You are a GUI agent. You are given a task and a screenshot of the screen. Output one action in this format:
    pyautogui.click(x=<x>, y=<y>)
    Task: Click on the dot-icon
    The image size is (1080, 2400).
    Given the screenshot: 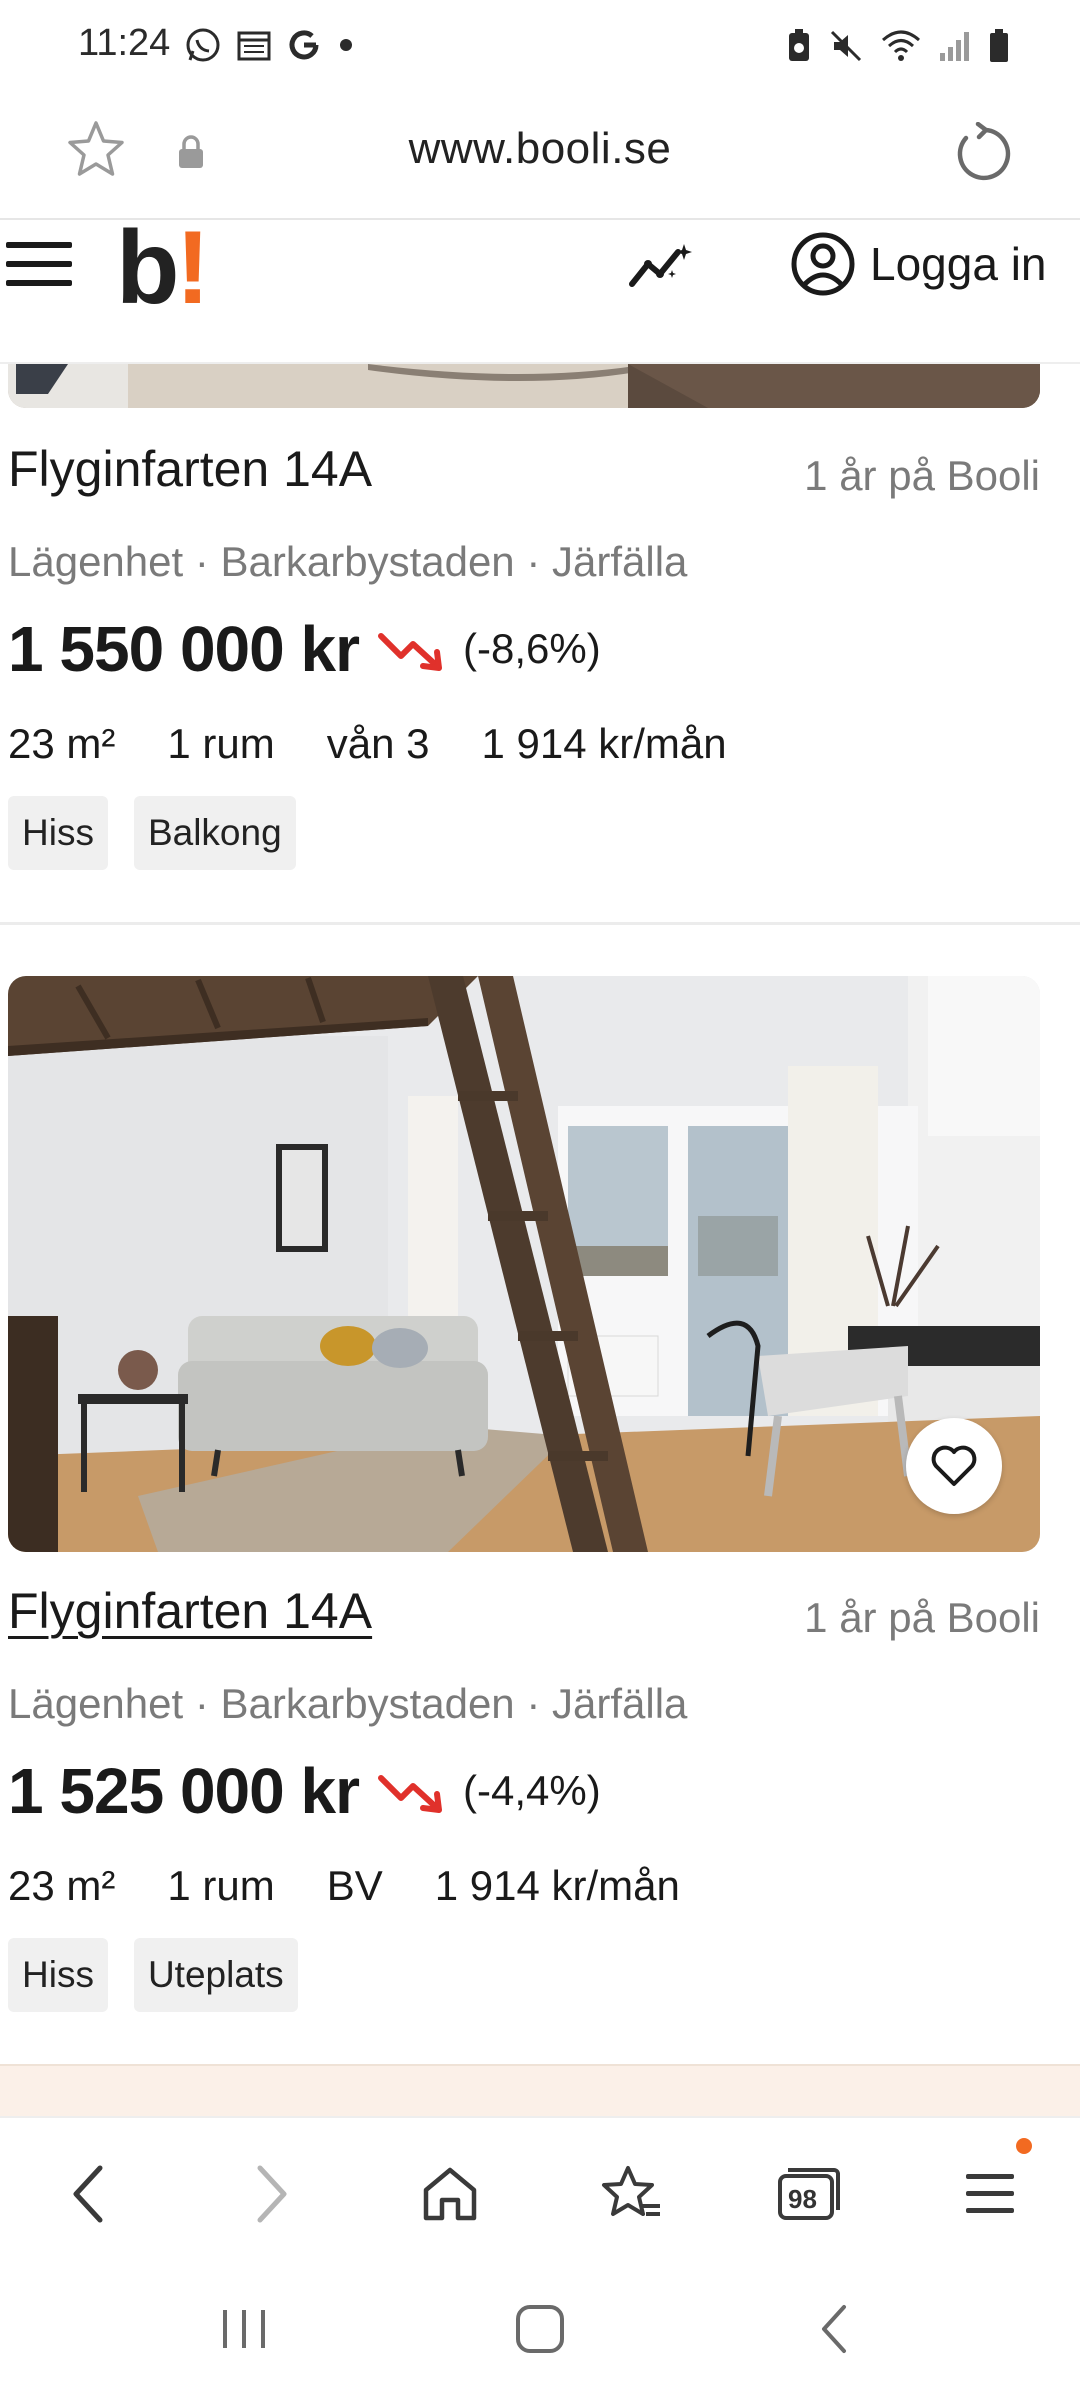 What is the action you would take?
    pyautogui.click(x=346, y=45)
    